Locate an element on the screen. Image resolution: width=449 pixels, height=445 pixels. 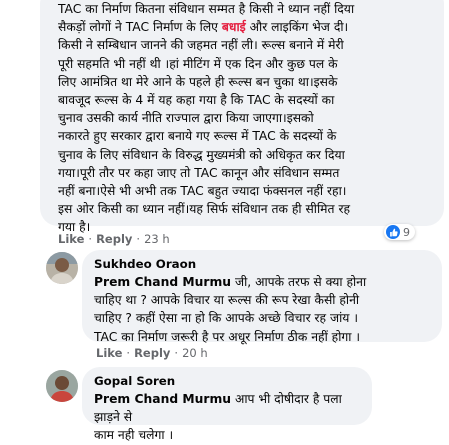
comment-timestamp: 20 h is located at coordinates (195, 353).